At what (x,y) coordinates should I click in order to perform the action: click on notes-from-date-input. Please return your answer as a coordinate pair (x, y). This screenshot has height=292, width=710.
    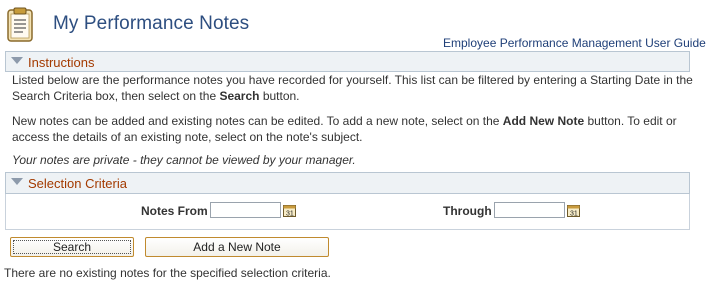
    Looking at the image, I should click on (245, 210).